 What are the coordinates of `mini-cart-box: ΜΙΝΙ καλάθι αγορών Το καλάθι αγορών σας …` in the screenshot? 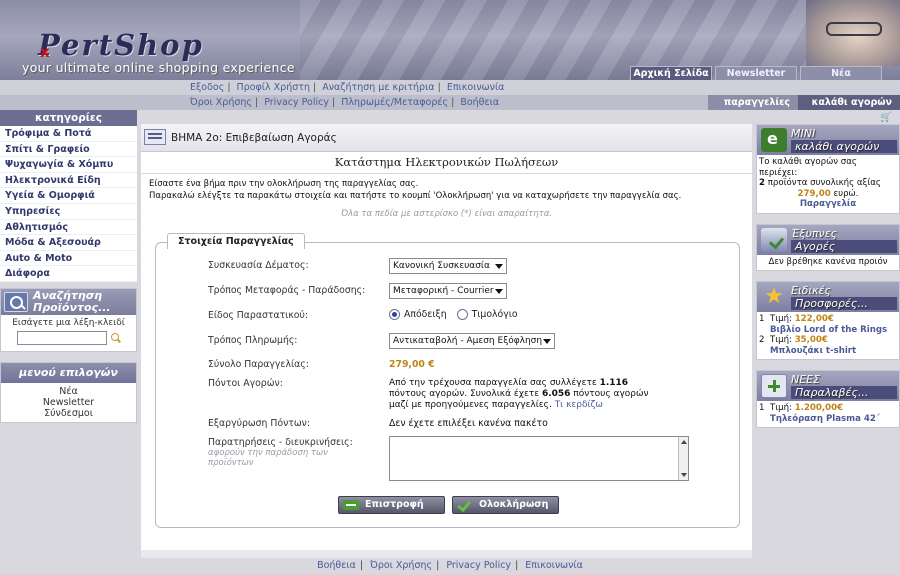 It's located at (828, 169).